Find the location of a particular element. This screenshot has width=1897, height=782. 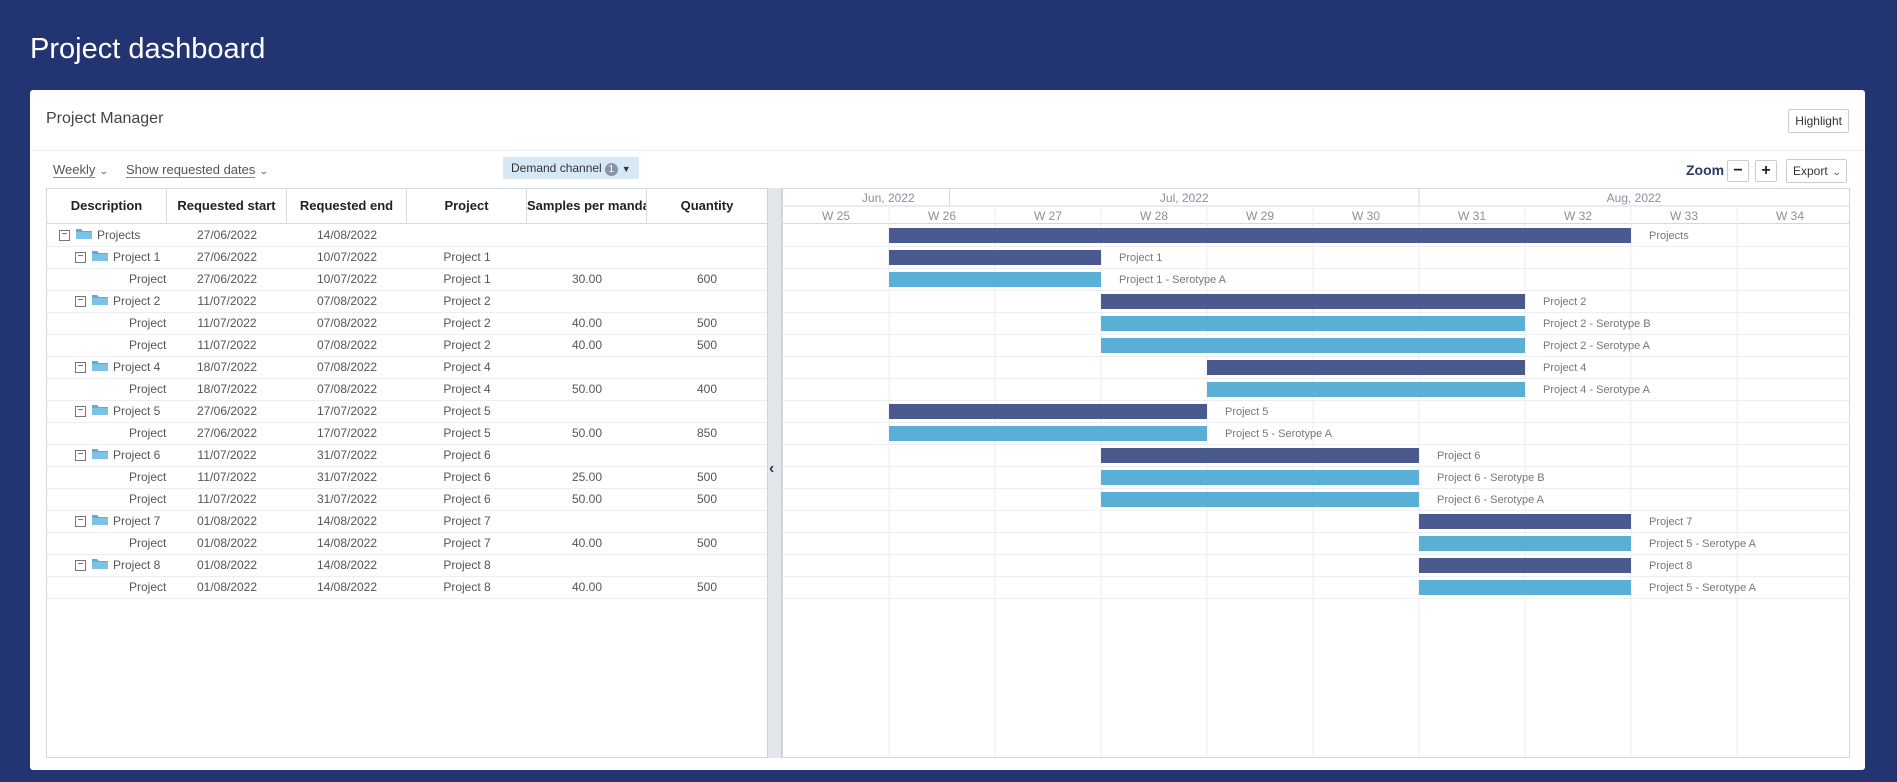

zoom-in-button: + is located at coordinates (1766, 171).